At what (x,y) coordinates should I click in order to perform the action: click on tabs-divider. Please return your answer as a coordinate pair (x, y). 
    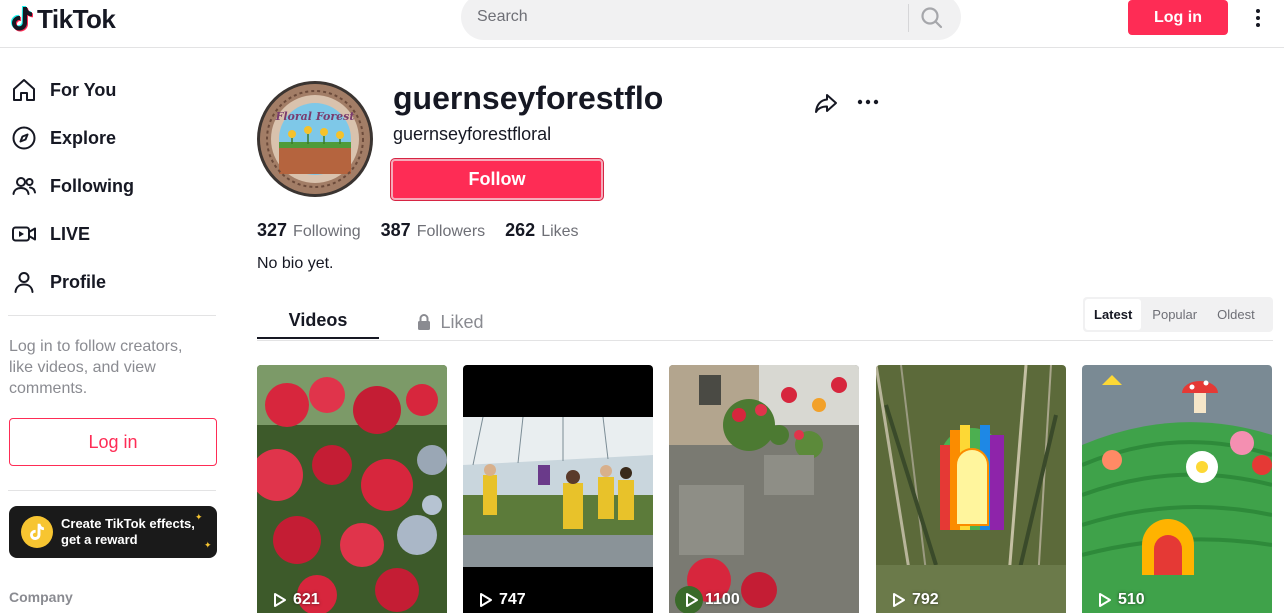
    Looking at the image, I should click on (765, 340).